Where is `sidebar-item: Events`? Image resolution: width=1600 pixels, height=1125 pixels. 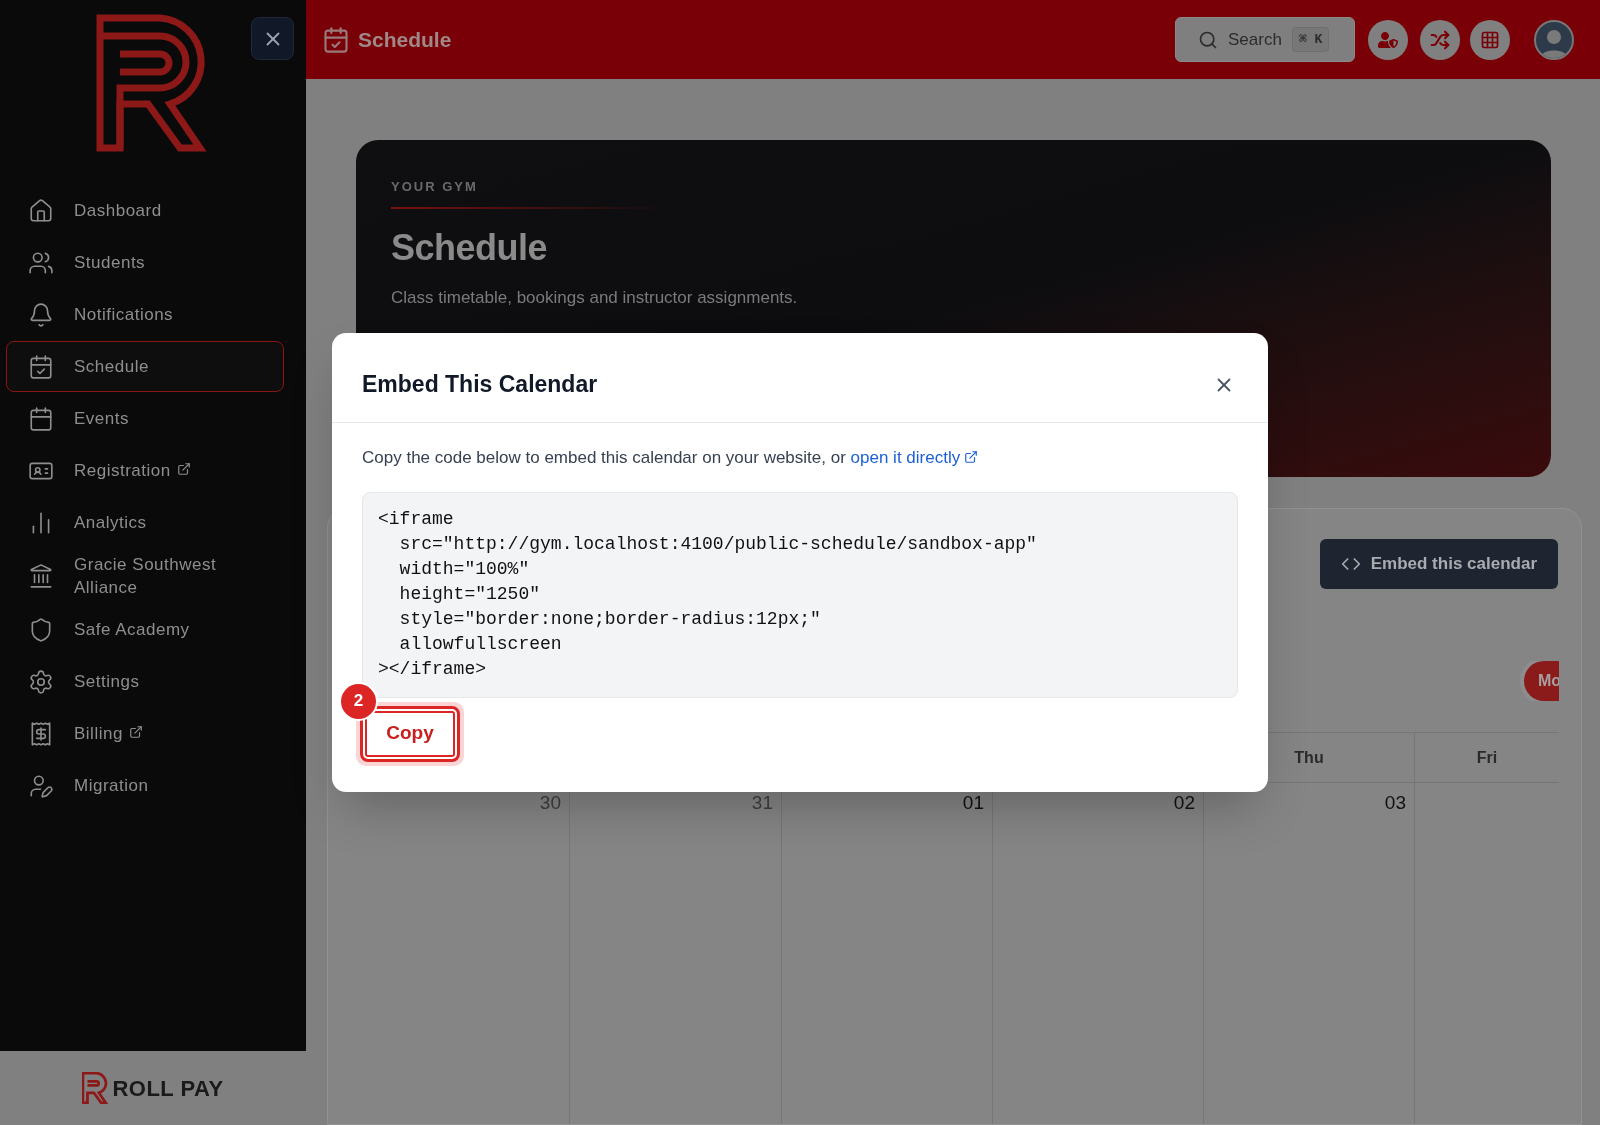 sidebar-item: Events is located at coordinates (145, 418).